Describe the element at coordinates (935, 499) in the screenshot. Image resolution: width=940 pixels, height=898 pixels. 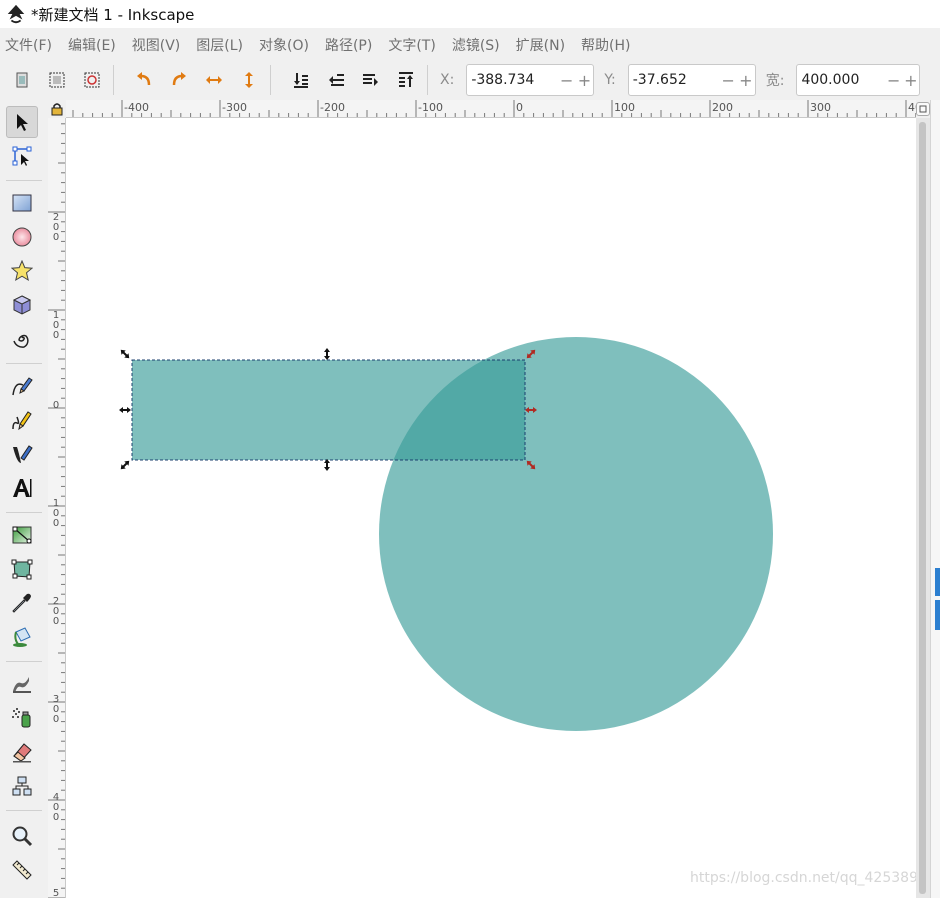
I see `dock-panel-edge` at that location.